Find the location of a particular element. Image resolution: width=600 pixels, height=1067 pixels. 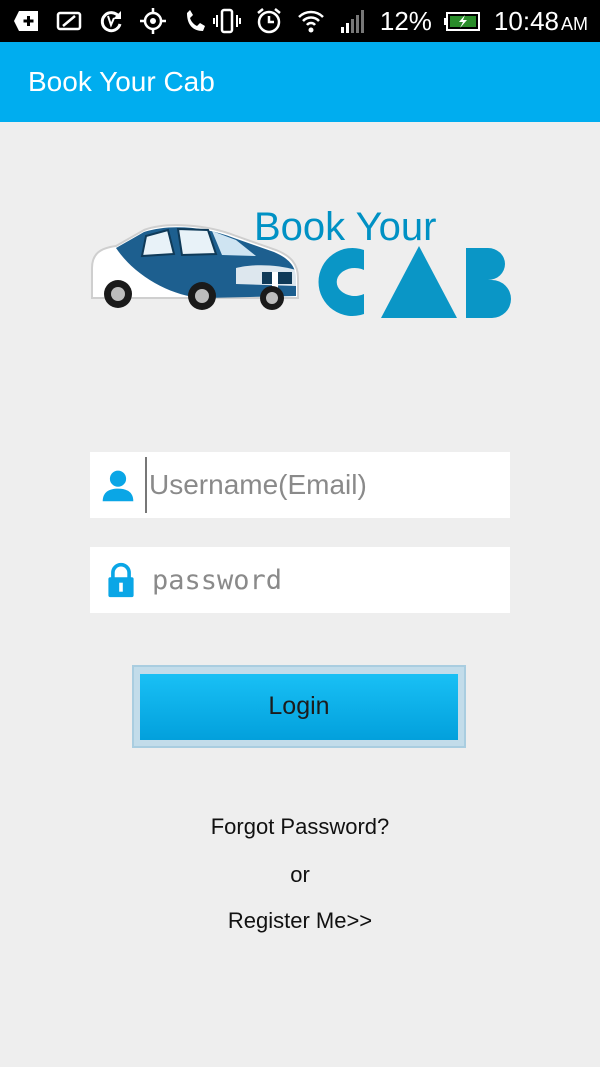

status-left is located at coordinates (111, 21).